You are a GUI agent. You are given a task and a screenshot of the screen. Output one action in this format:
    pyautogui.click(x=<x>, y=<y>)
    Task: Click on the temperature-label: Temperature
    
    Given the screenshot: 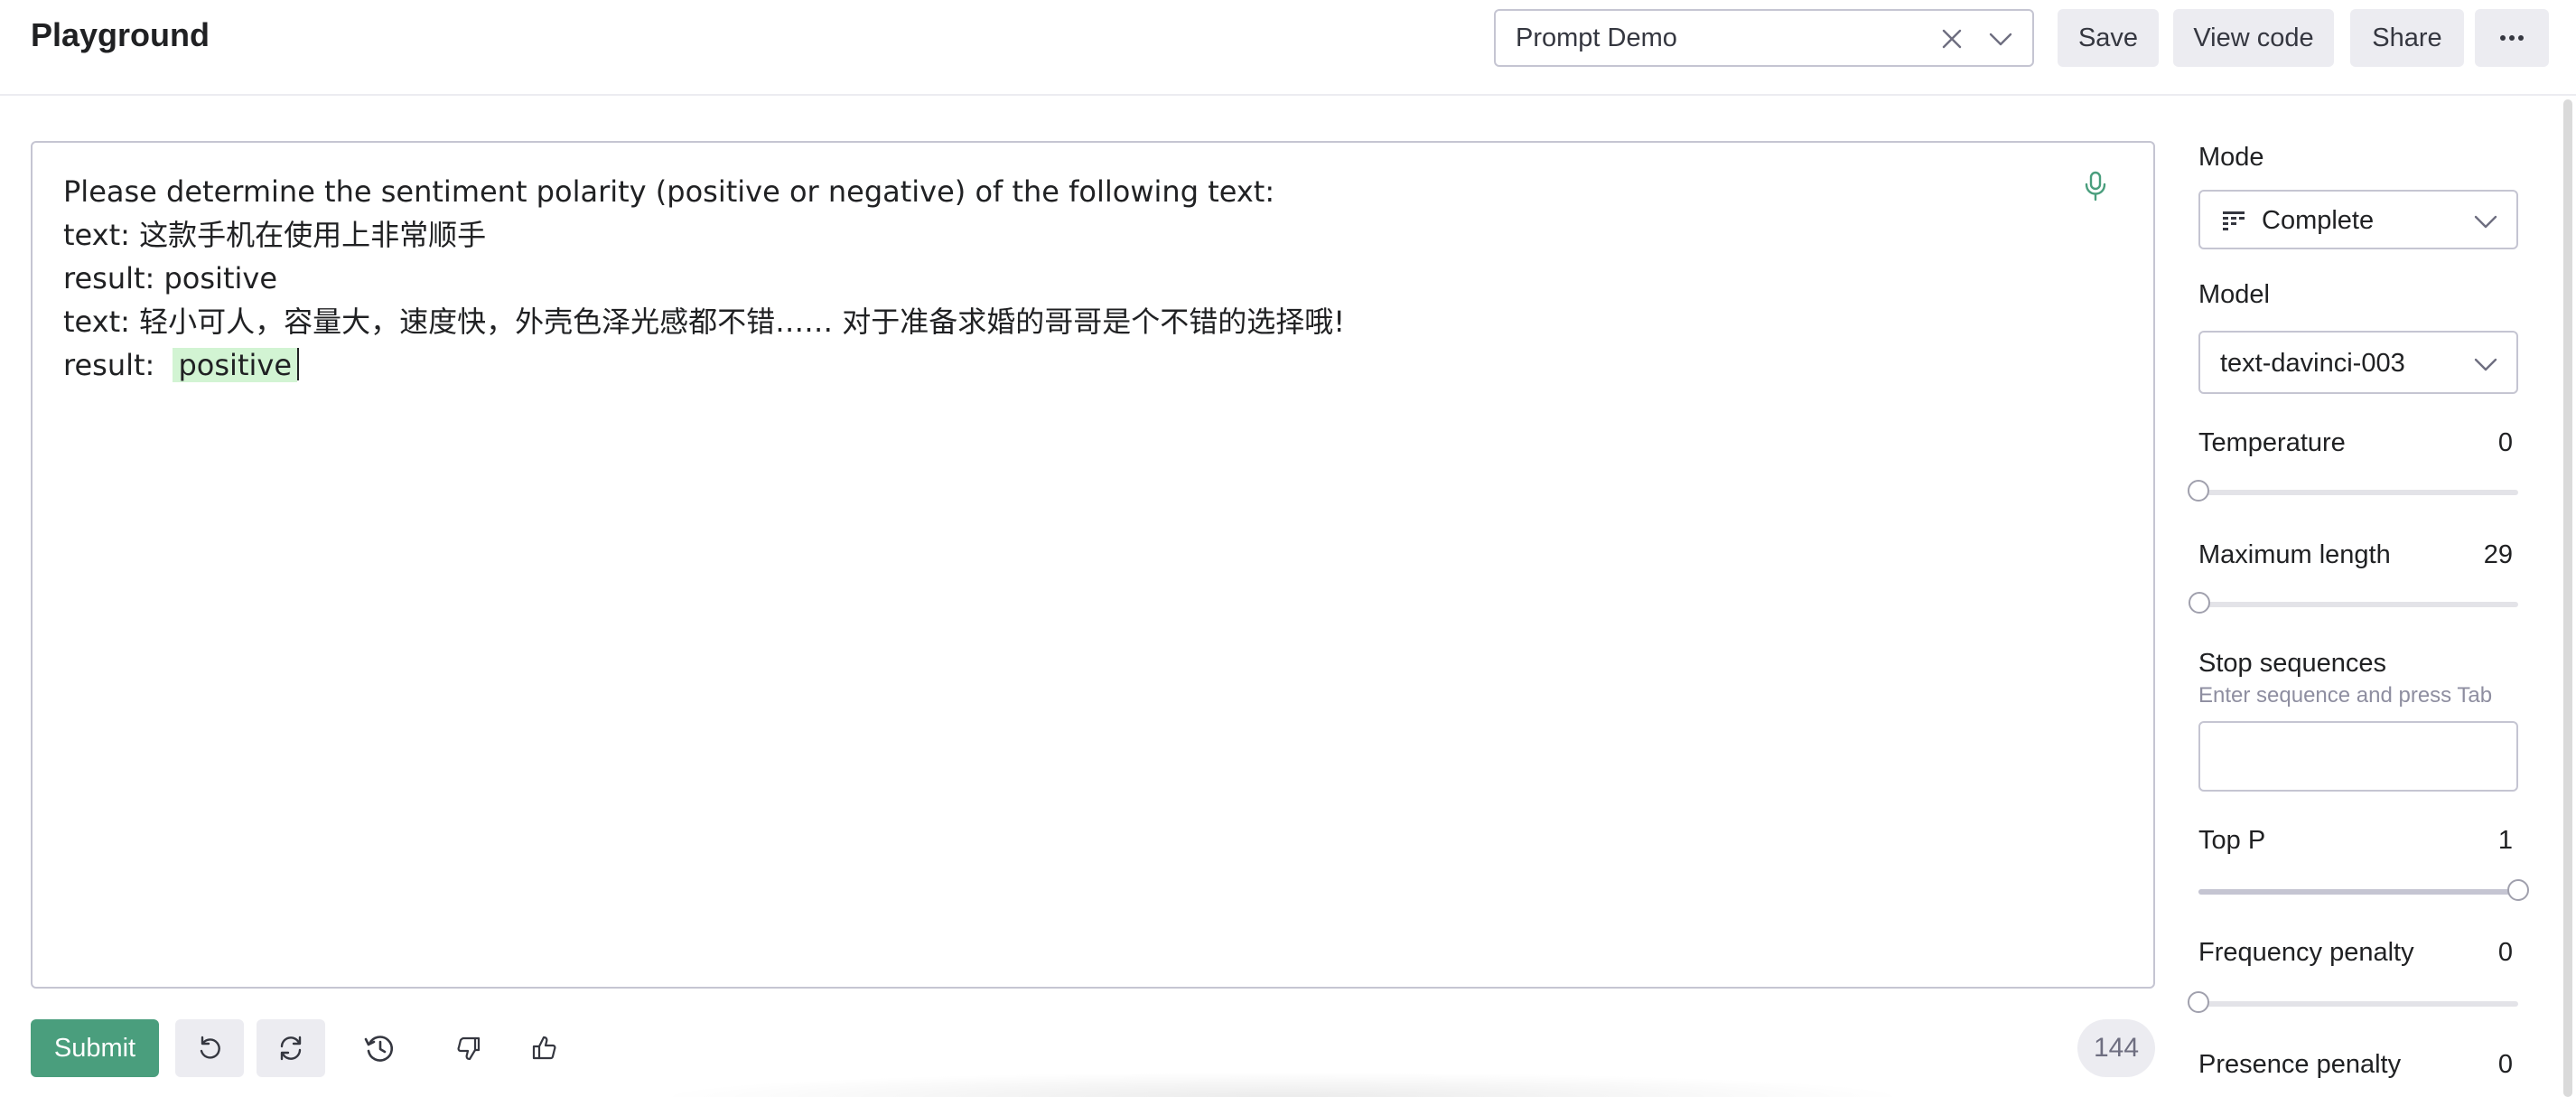 What is the action you would take?
    pyautogui.click(x=2272, y=442)
    